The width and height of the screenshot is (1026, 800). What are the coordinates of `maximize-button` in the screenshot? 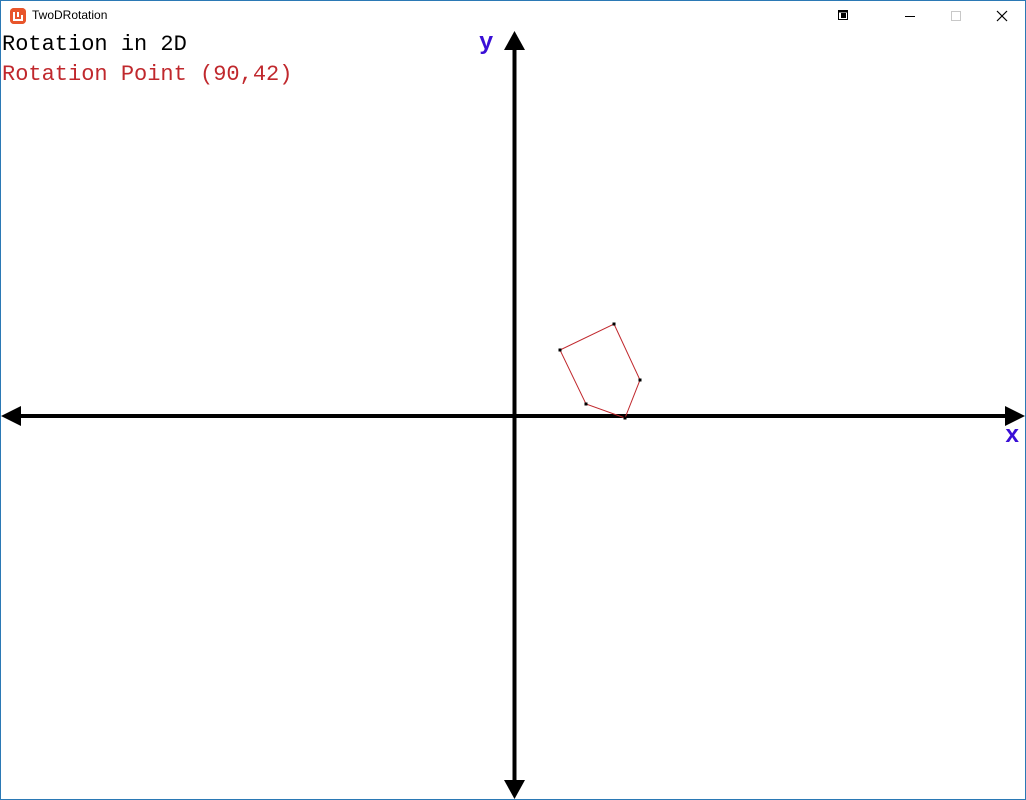 It's located at (956, 16).